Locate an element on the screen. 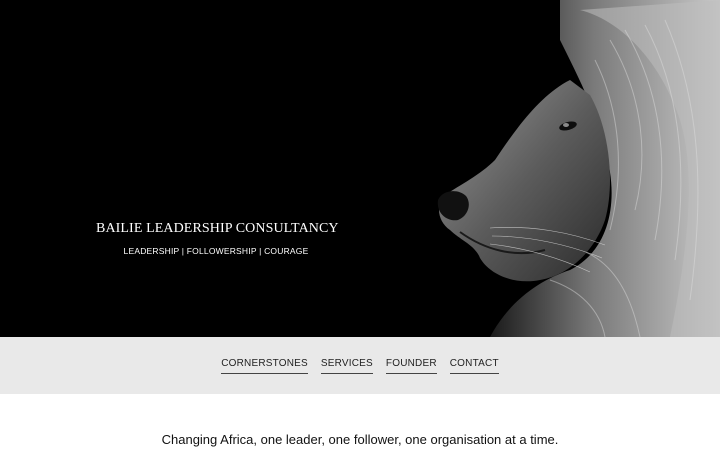 The height and width of the screenshot is (450, 720). nav-link-services: SERVICES is located at coordinates (346, 366).